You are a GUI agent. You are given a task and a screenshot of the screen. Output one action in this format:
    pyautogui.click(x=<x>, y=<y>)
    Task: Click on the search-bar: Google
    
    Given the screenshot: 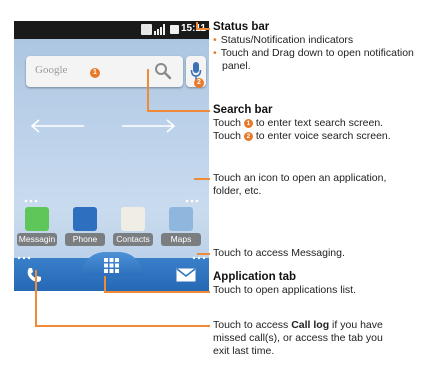 What is the action you would take?
    pyautogui.click(x=104, y=71)
    